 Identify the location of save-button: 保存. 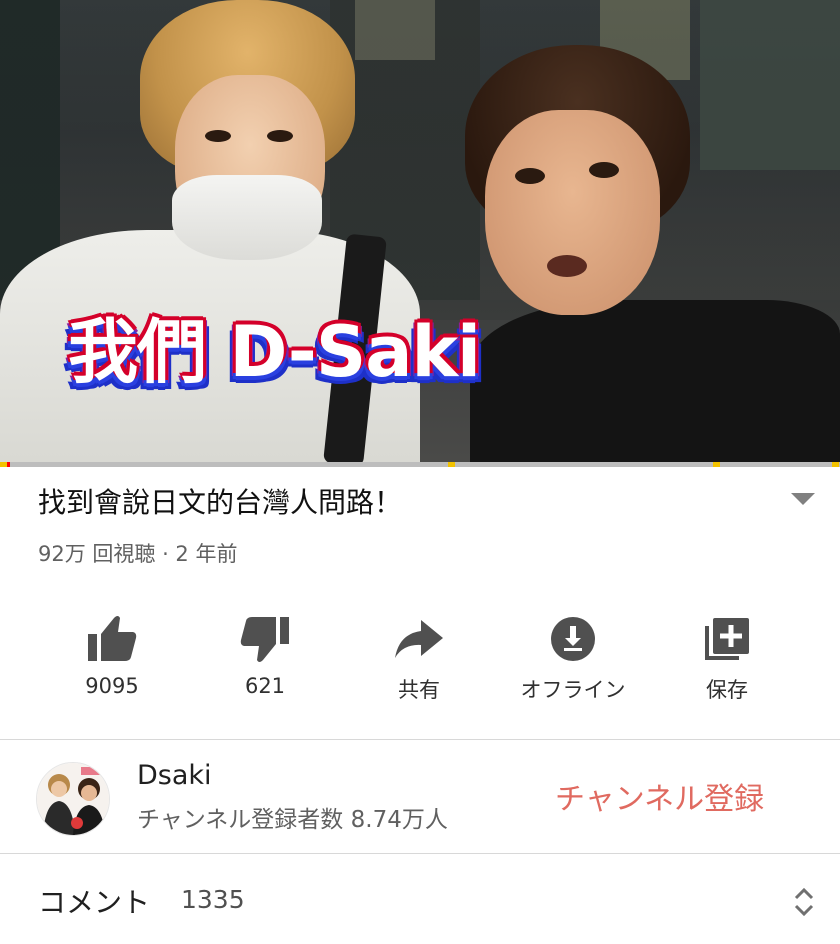
(727, 658).